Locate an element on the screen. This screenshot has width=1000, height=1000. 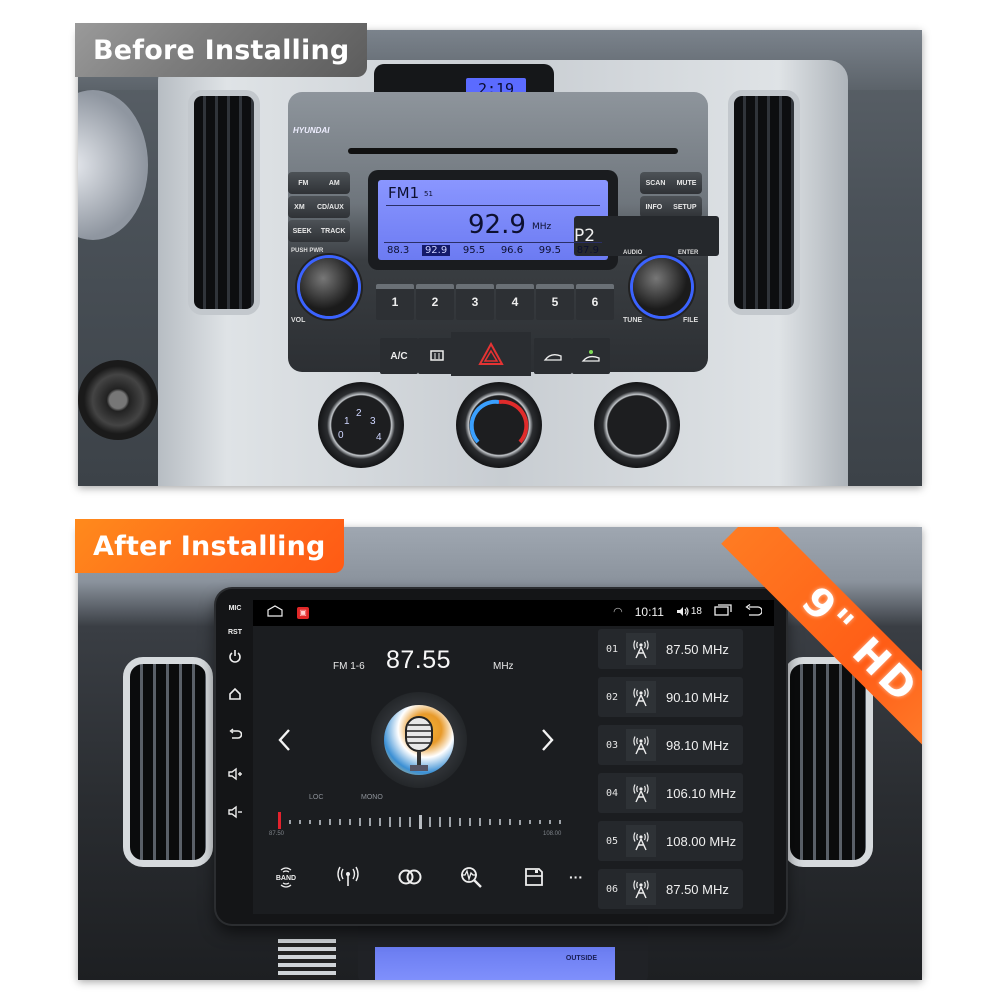
save-button is located at coordinates (534, 877).